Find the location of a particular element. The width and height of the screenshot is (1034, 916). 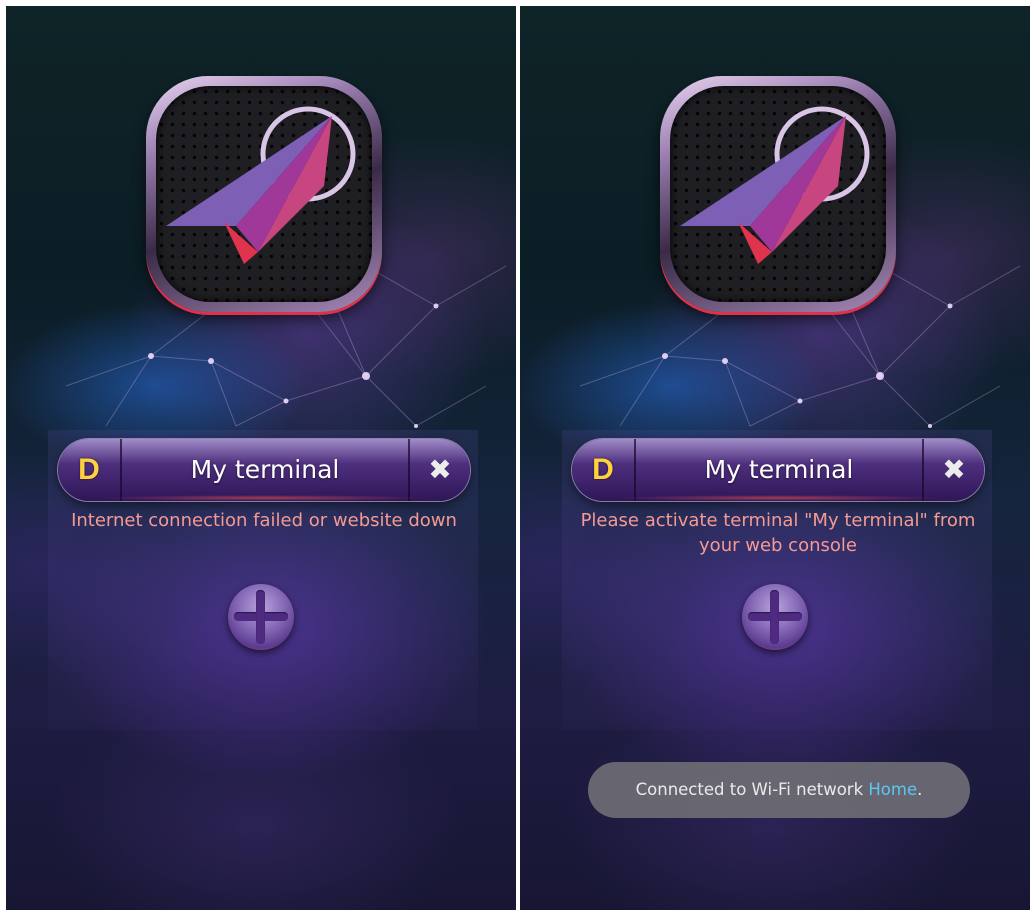

toast-suffix: . is located at coordinates (920, 789).